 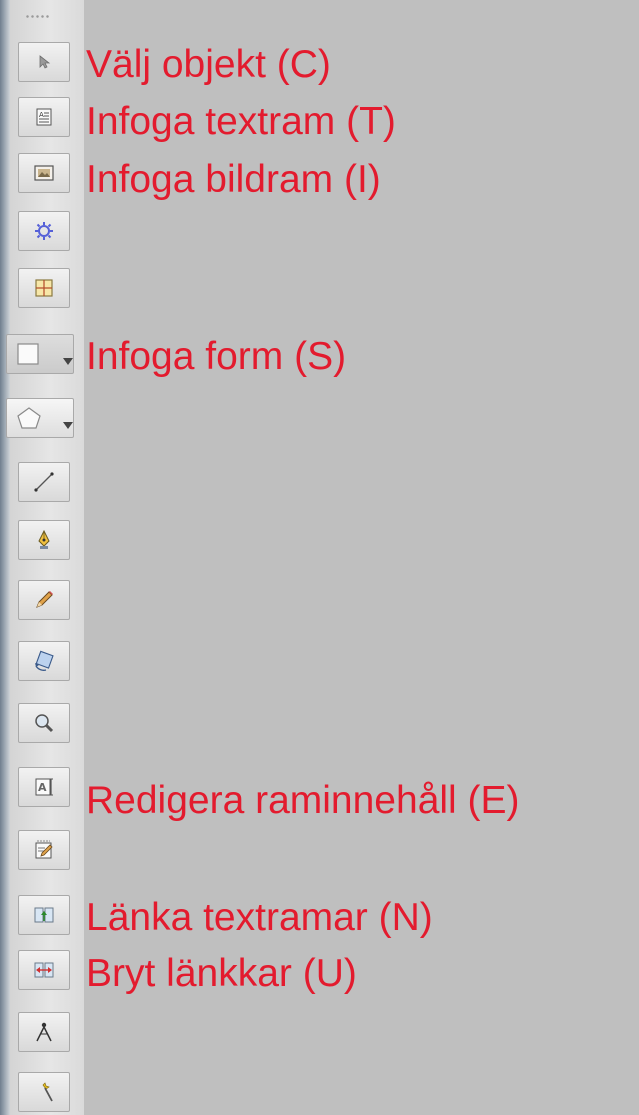 I want to click on polygon-dropdown-arrow-icon, so click(x=68, y=425).